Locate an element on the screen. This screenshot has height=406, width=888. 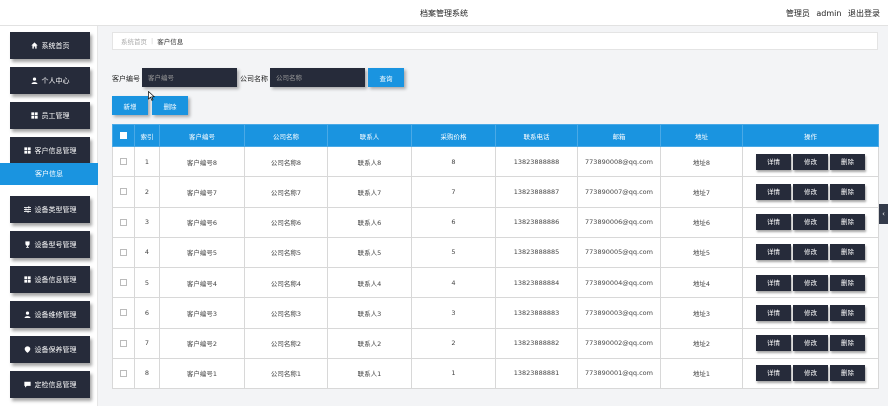
phone-cell: 13823888881 is located at coordinates (536, 373).